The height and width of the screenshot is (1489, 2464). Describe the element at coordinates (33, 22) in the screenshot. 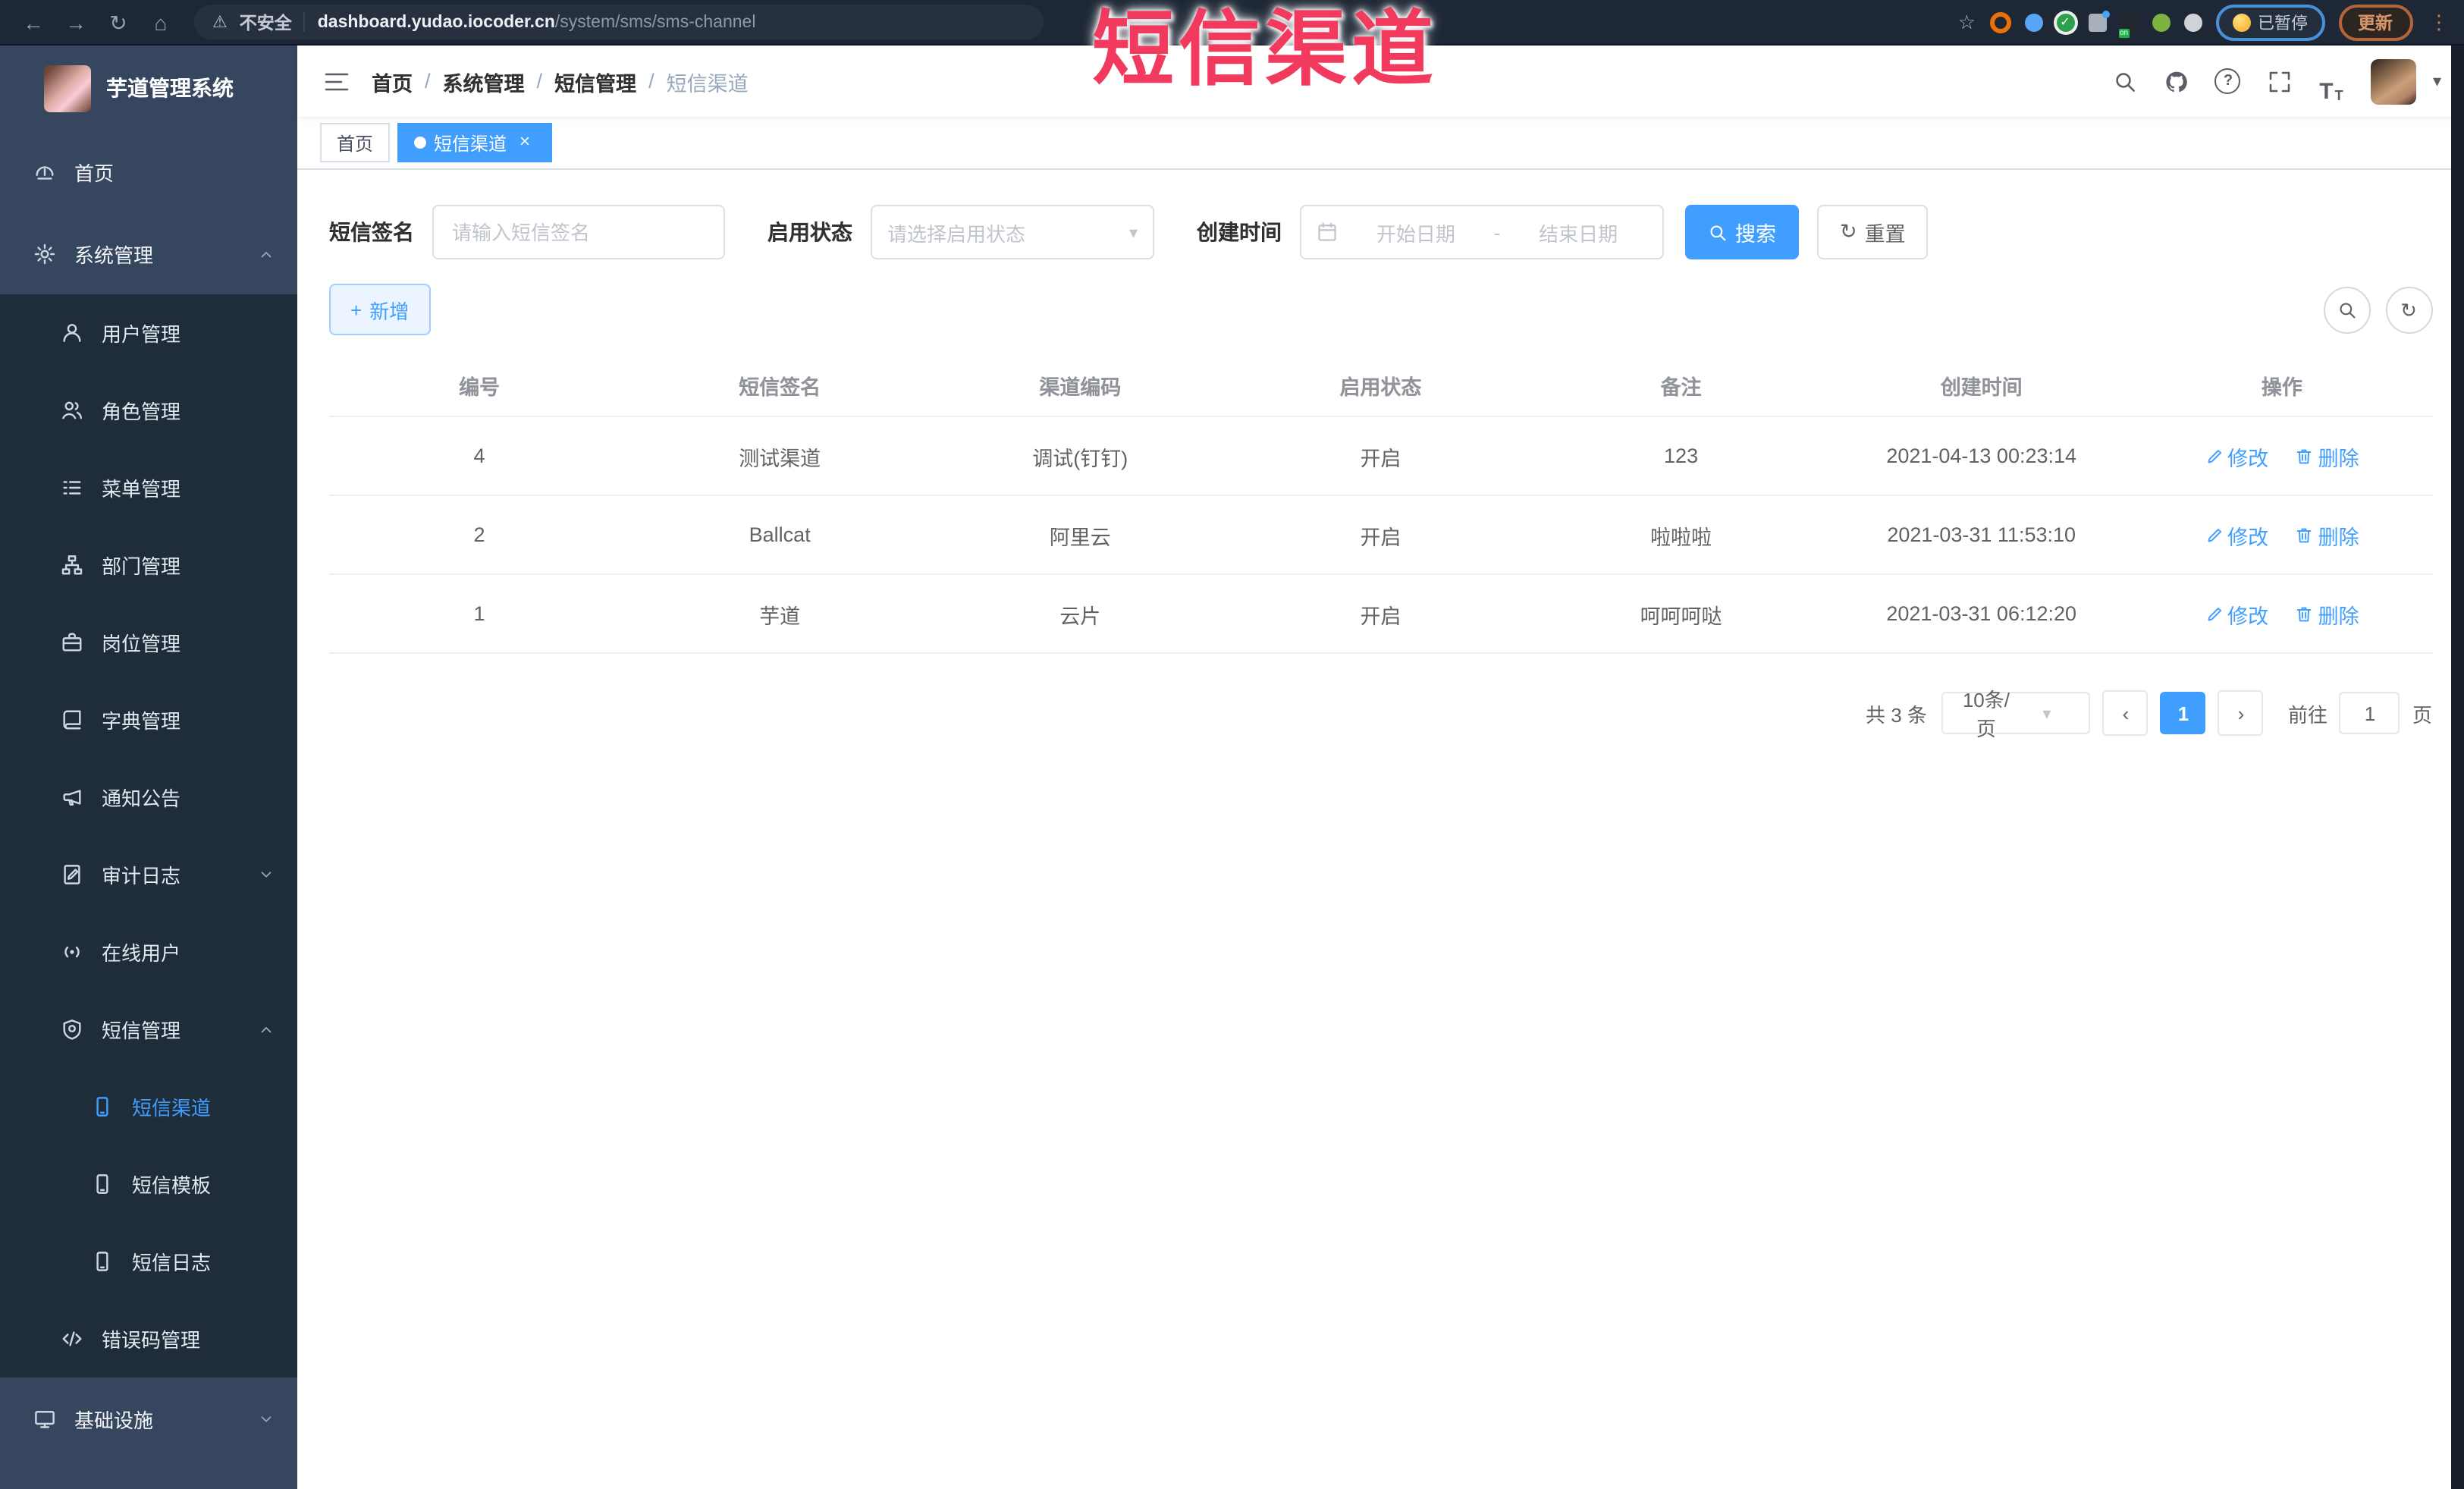

I see `back-icon: ←` at that location.